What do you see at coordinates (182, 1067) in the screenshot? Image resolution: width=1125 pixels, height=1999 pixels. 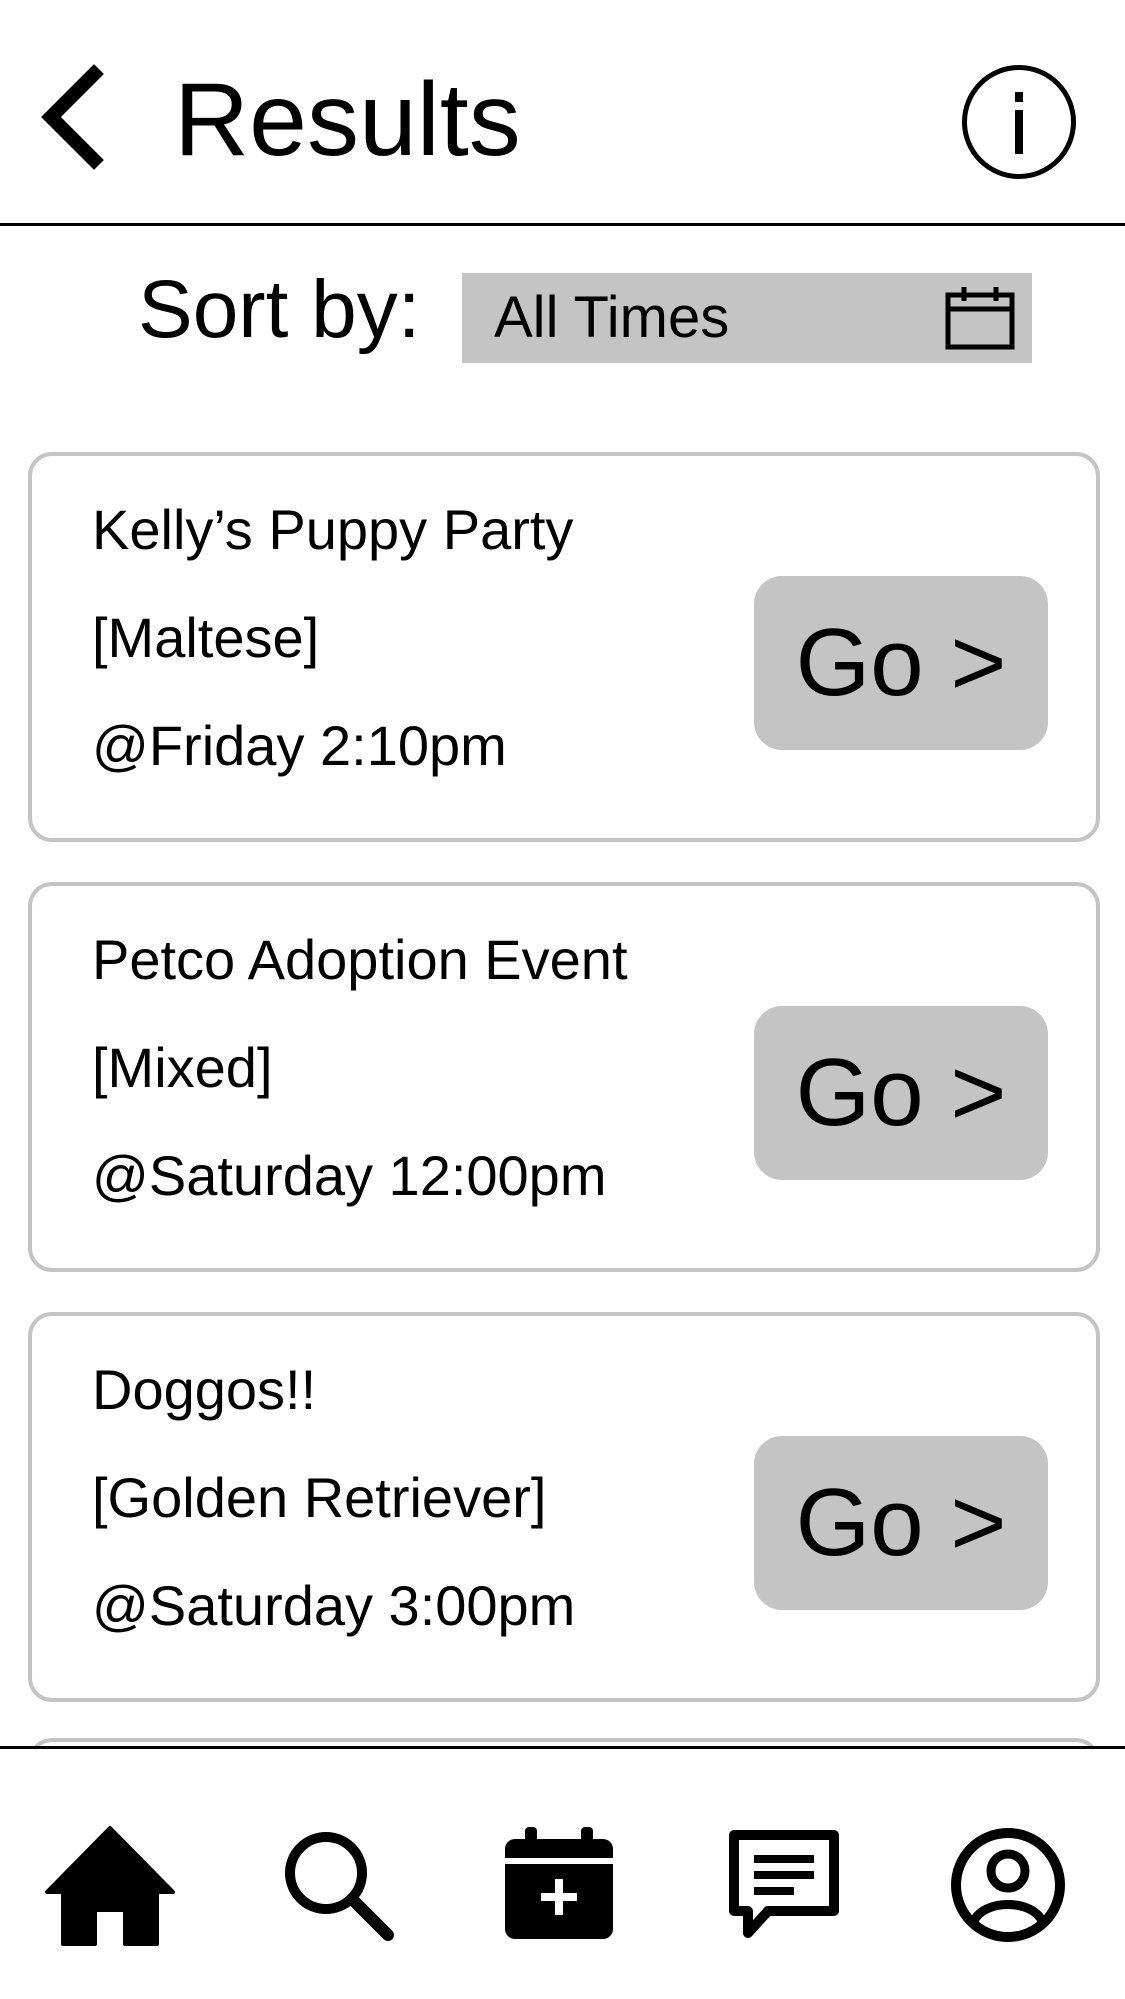 I see `event-breed: [Mixed]` at bounding box center [182, 1067].